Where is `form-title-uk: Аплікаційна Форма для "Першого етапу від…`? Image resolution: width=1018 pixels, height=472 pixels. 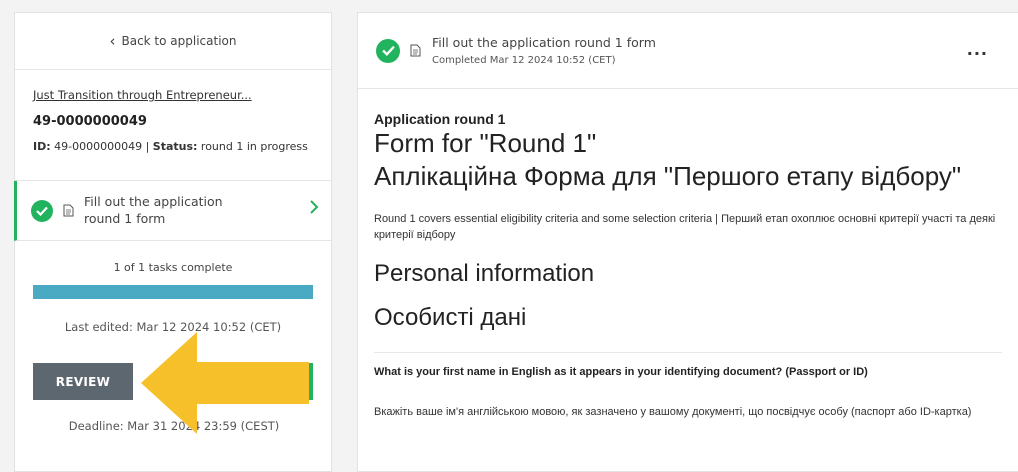
form-title-uk: Аплікаційна Форма для "Першого етапу від… is located at coordinates (668, 175).